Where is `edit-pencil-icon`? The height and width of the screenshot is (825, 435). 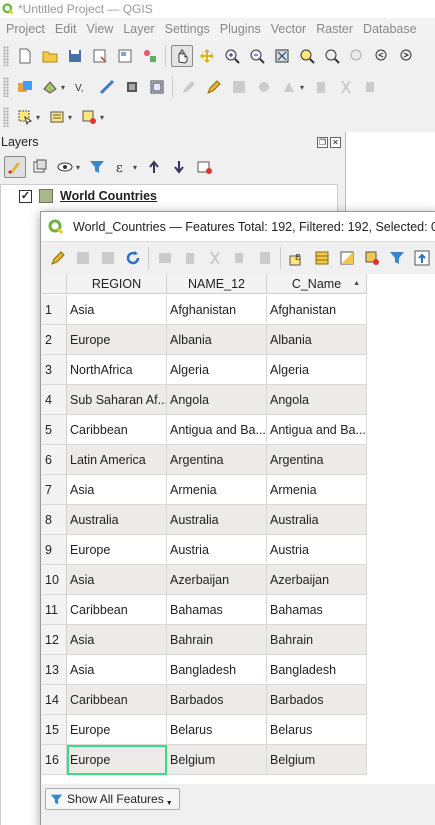
edit-pencil-icon is located at coordinates (189, 87).